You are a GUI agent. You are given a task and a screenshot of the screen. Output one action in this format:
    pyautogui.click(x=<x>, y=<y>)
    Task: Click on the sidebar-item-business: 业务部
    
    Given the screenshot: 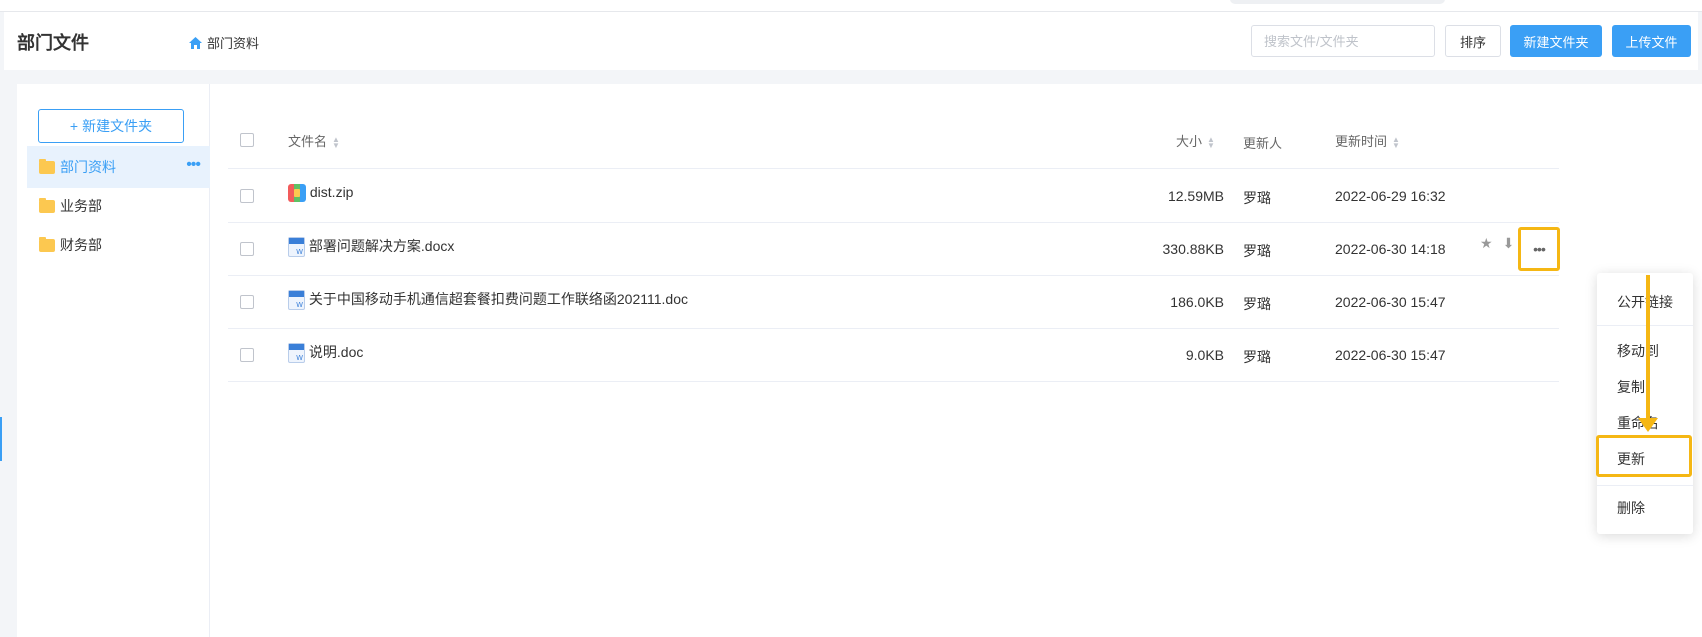 What is the action you would take?
    pyautogui.click(x=118, y=206)
    